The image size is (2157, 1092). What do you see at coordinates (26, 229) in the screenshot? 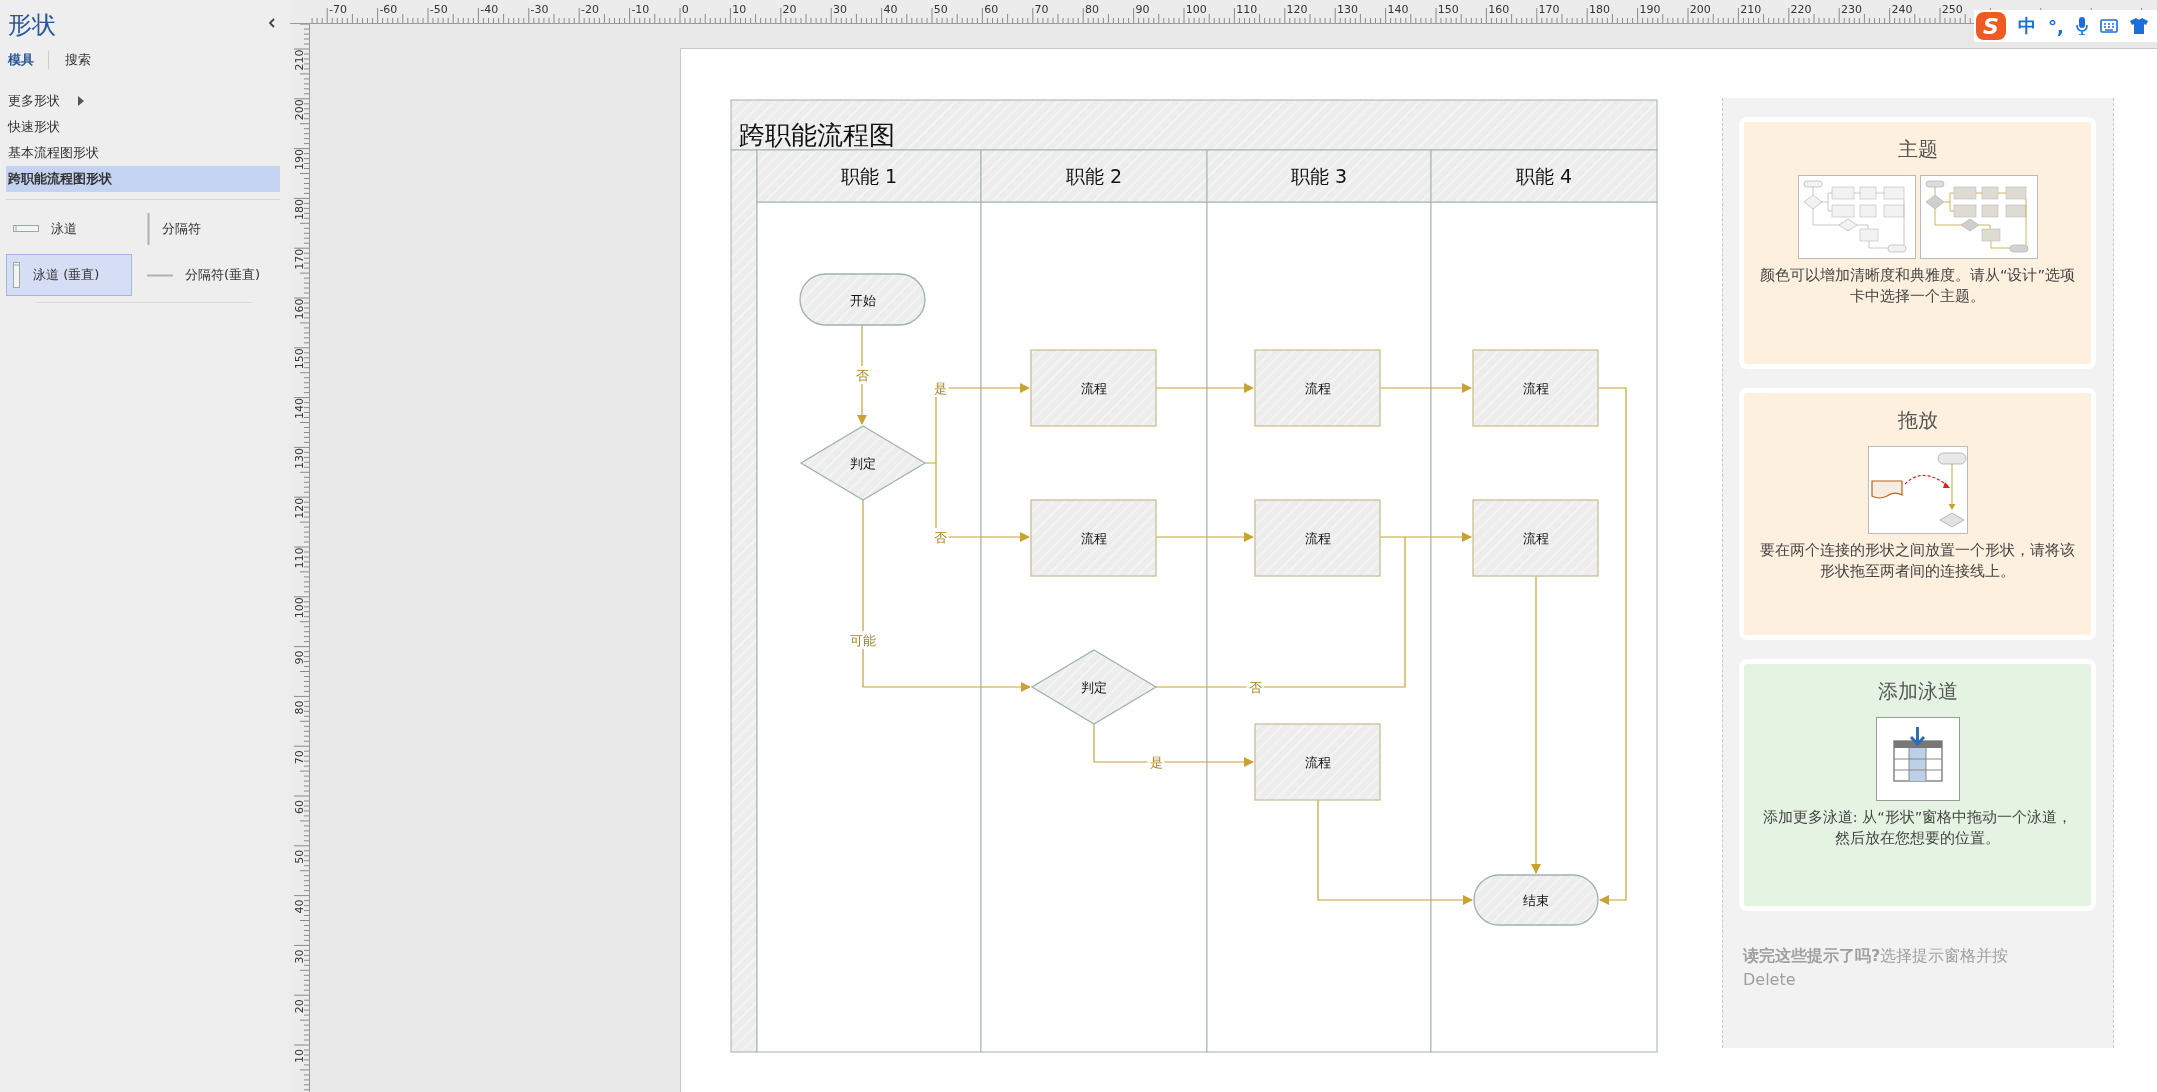
I see `swimlane-icon` at bounding box center [26, 229].